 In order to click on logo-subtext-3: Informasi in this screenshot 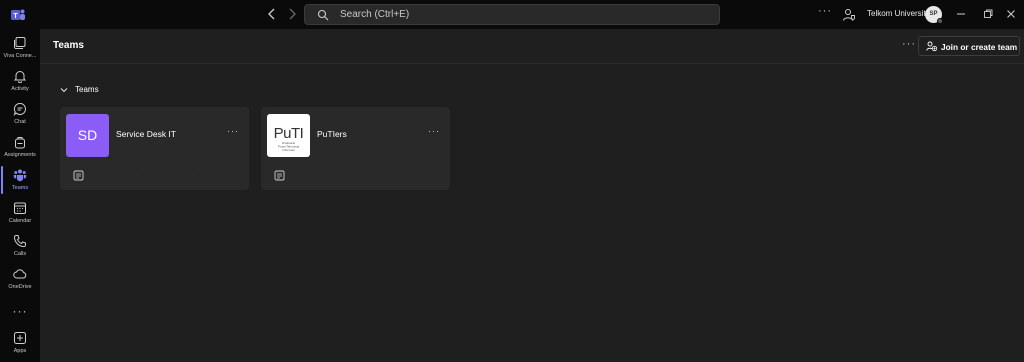, I will do `click(288, 150)`.